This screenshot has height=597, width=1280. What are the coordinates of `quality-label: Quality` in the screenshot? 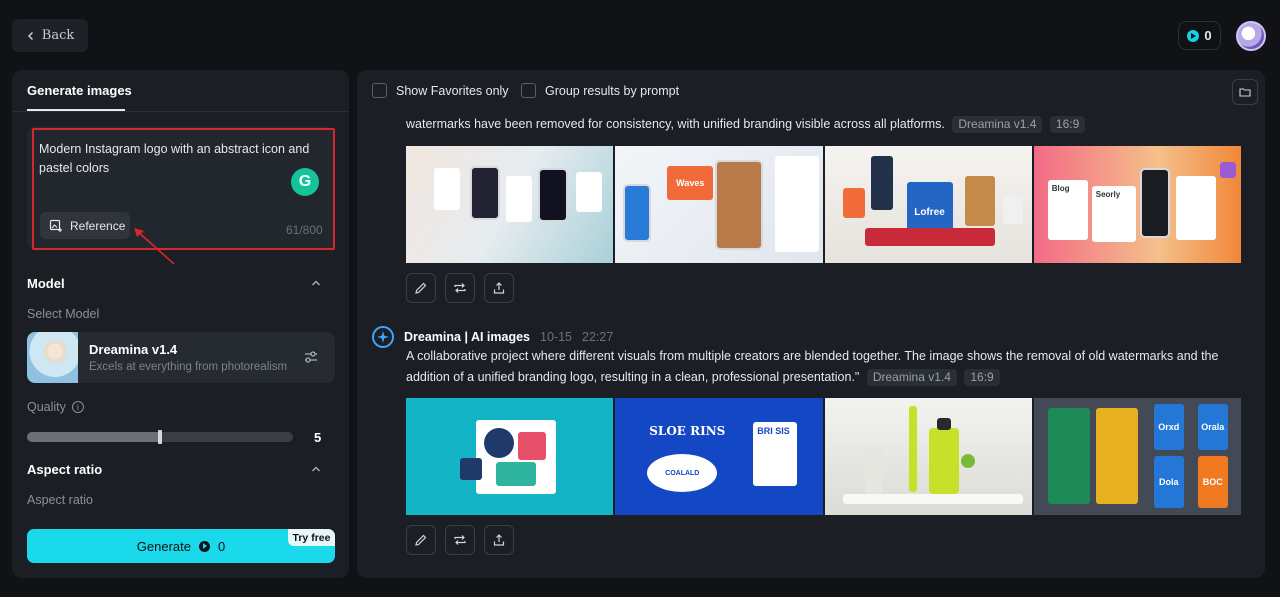 It's located at (46, 407).